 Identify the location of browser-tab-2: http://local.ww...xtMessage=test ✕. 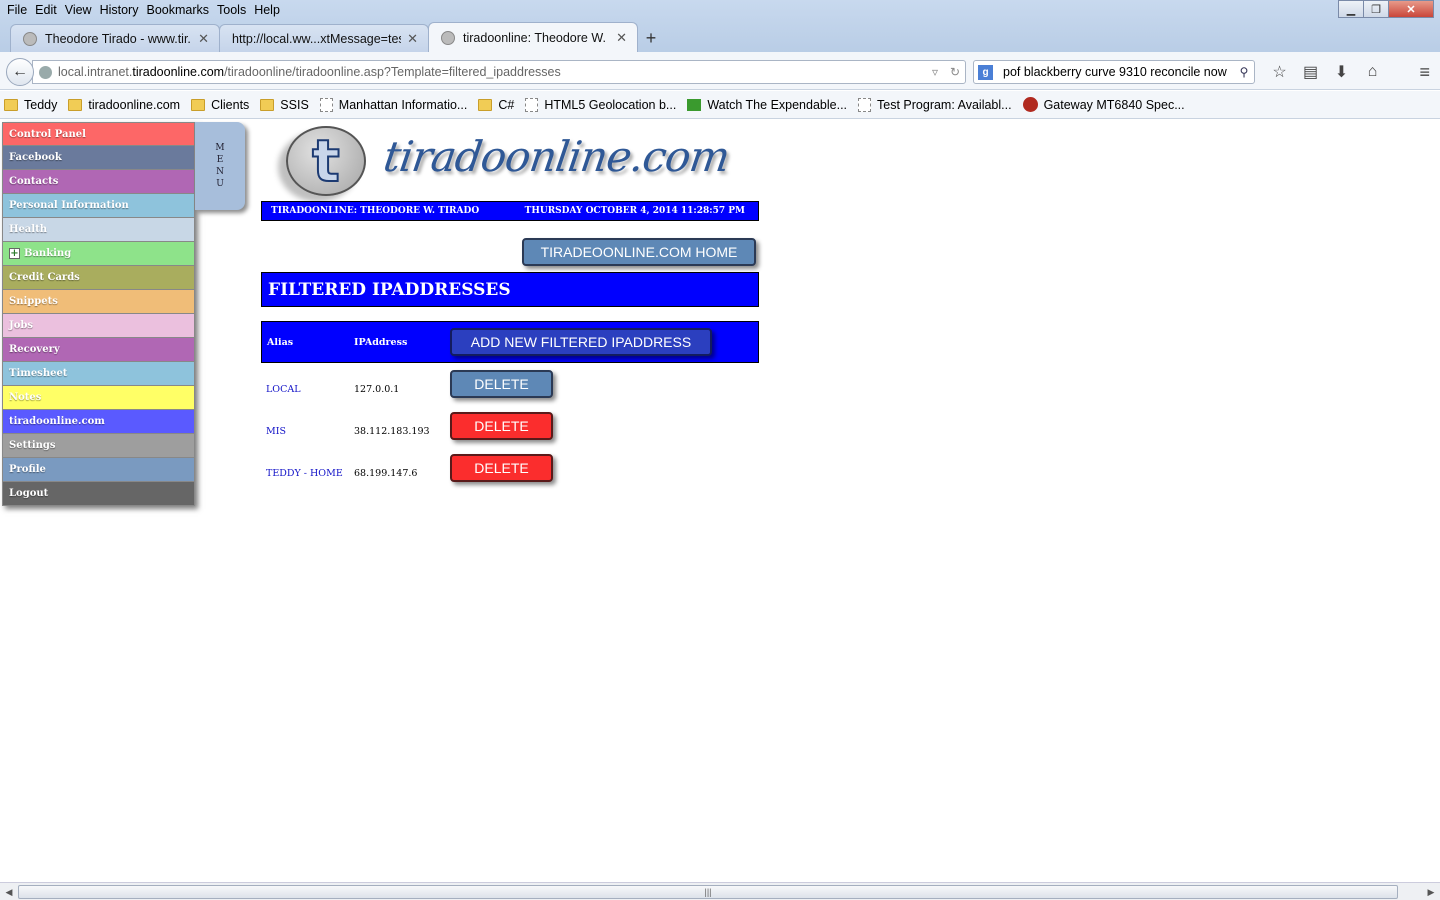
(324, 38).